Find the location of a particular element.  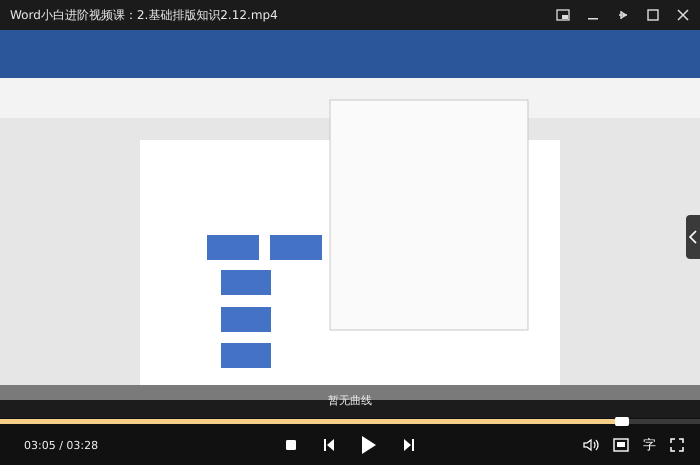

window-title: Word小白进阶视频课：2.基础排版知识2.12.mp4 is located at coordinates (144, 15).